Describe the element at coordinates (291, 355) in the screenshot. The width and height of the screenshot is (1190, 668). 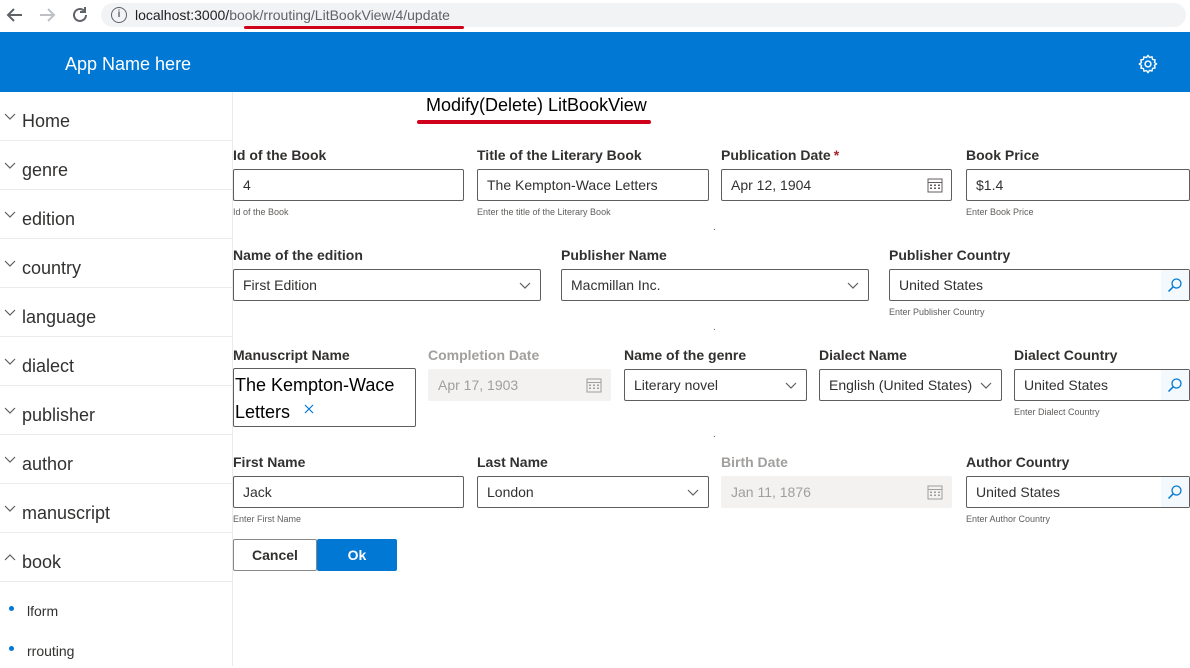
I see `manuscript-name-label: Manuscript Name` at that location.